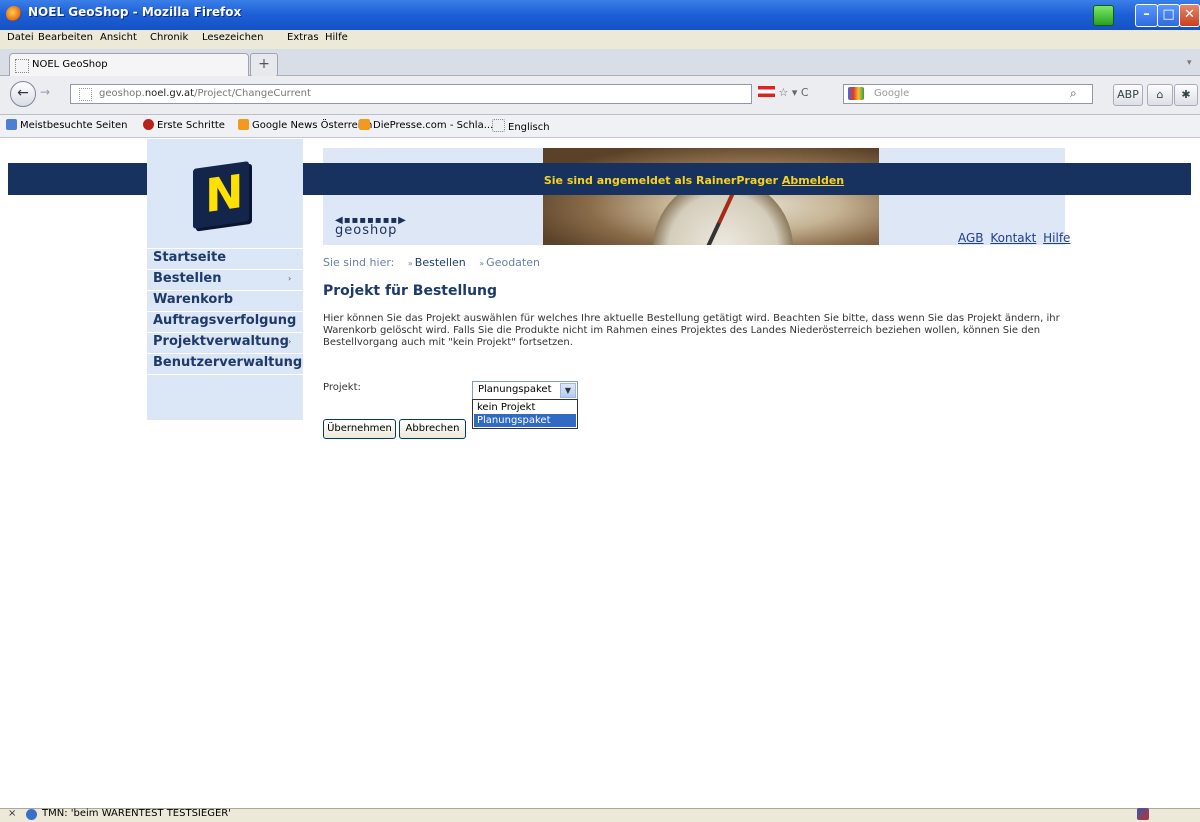  What do you see at coordinates (568, 390) in the screenshot?
I see `chevron-down-icon: ▼` at bounding box center [568, 390].